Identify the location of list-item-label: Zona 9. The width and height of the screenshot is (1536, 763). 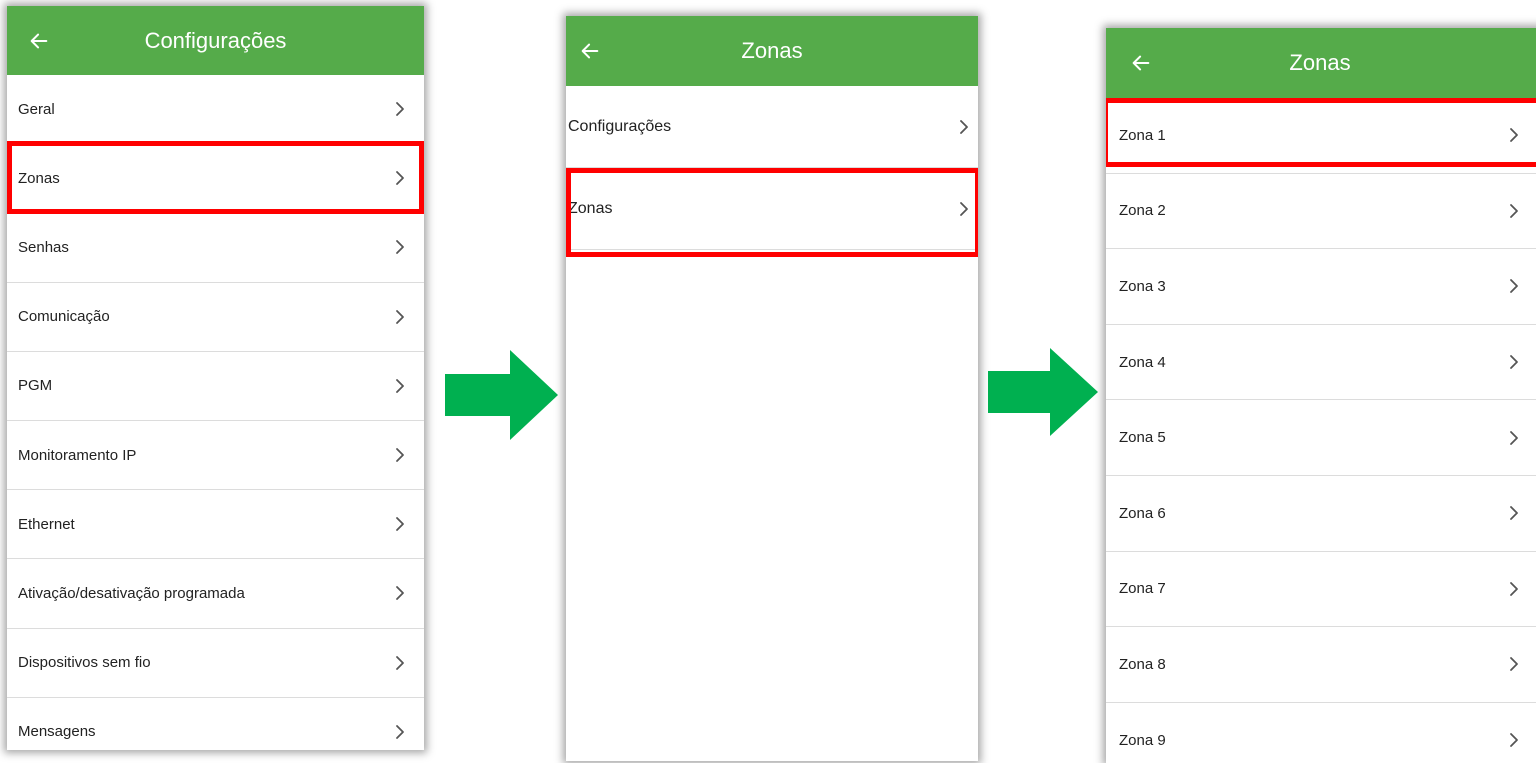
(1142, 740).